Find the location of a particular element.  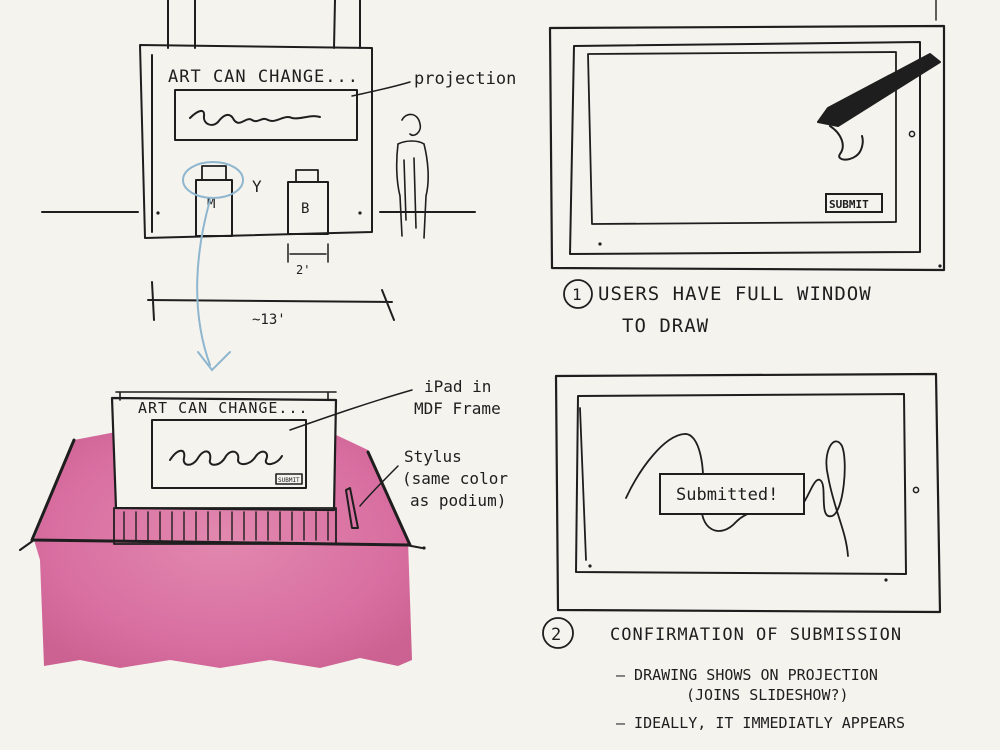

stylus-label-line1: Stylus is located at coordinates (433, 456).